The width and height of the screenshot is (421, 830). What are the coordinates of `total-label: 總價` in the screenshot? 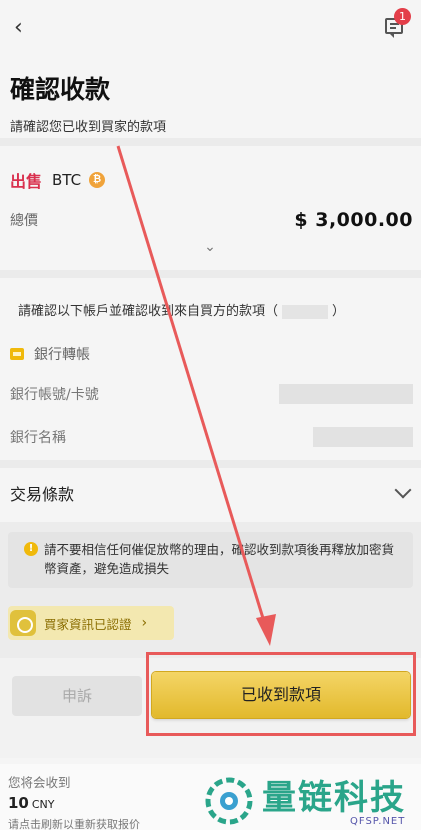 It's located at (24, 221).